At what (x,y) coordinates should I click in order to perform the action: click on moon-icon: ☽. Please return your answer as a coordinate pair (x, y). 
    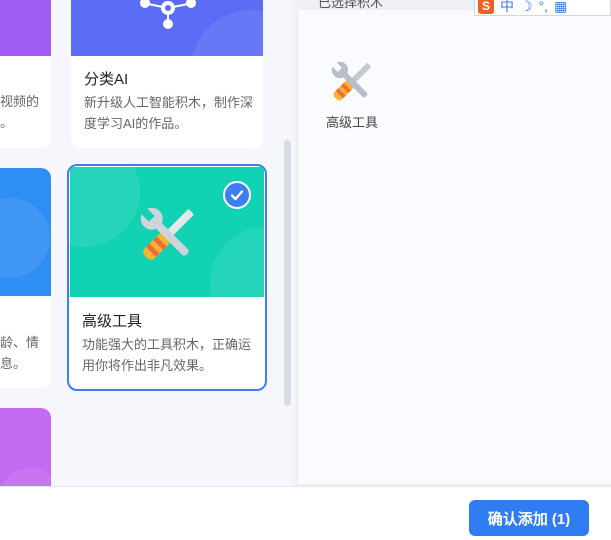
    Looking at the image, I should click on (526, 7).